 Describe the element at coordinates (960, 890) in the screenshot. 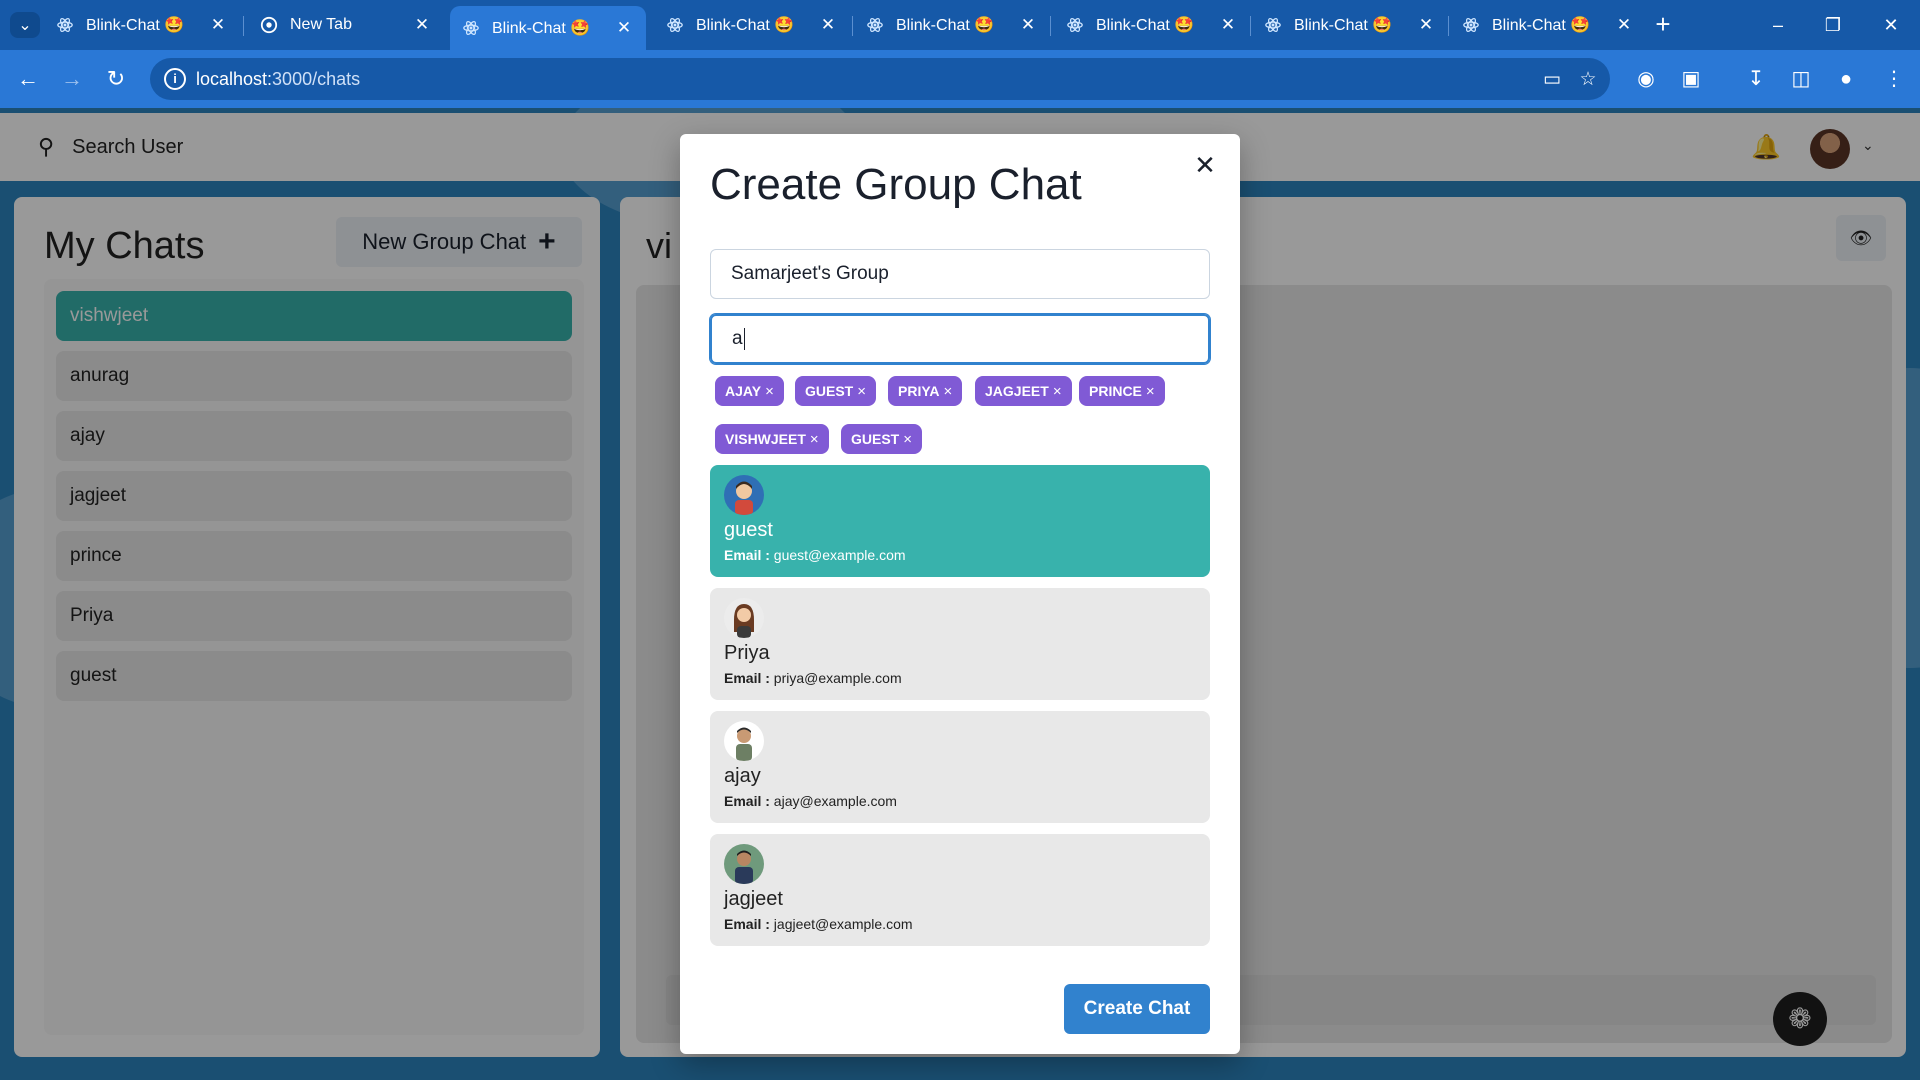

I see `user-search-result: jagjeet Email : jagjeet@example.com` at that location.